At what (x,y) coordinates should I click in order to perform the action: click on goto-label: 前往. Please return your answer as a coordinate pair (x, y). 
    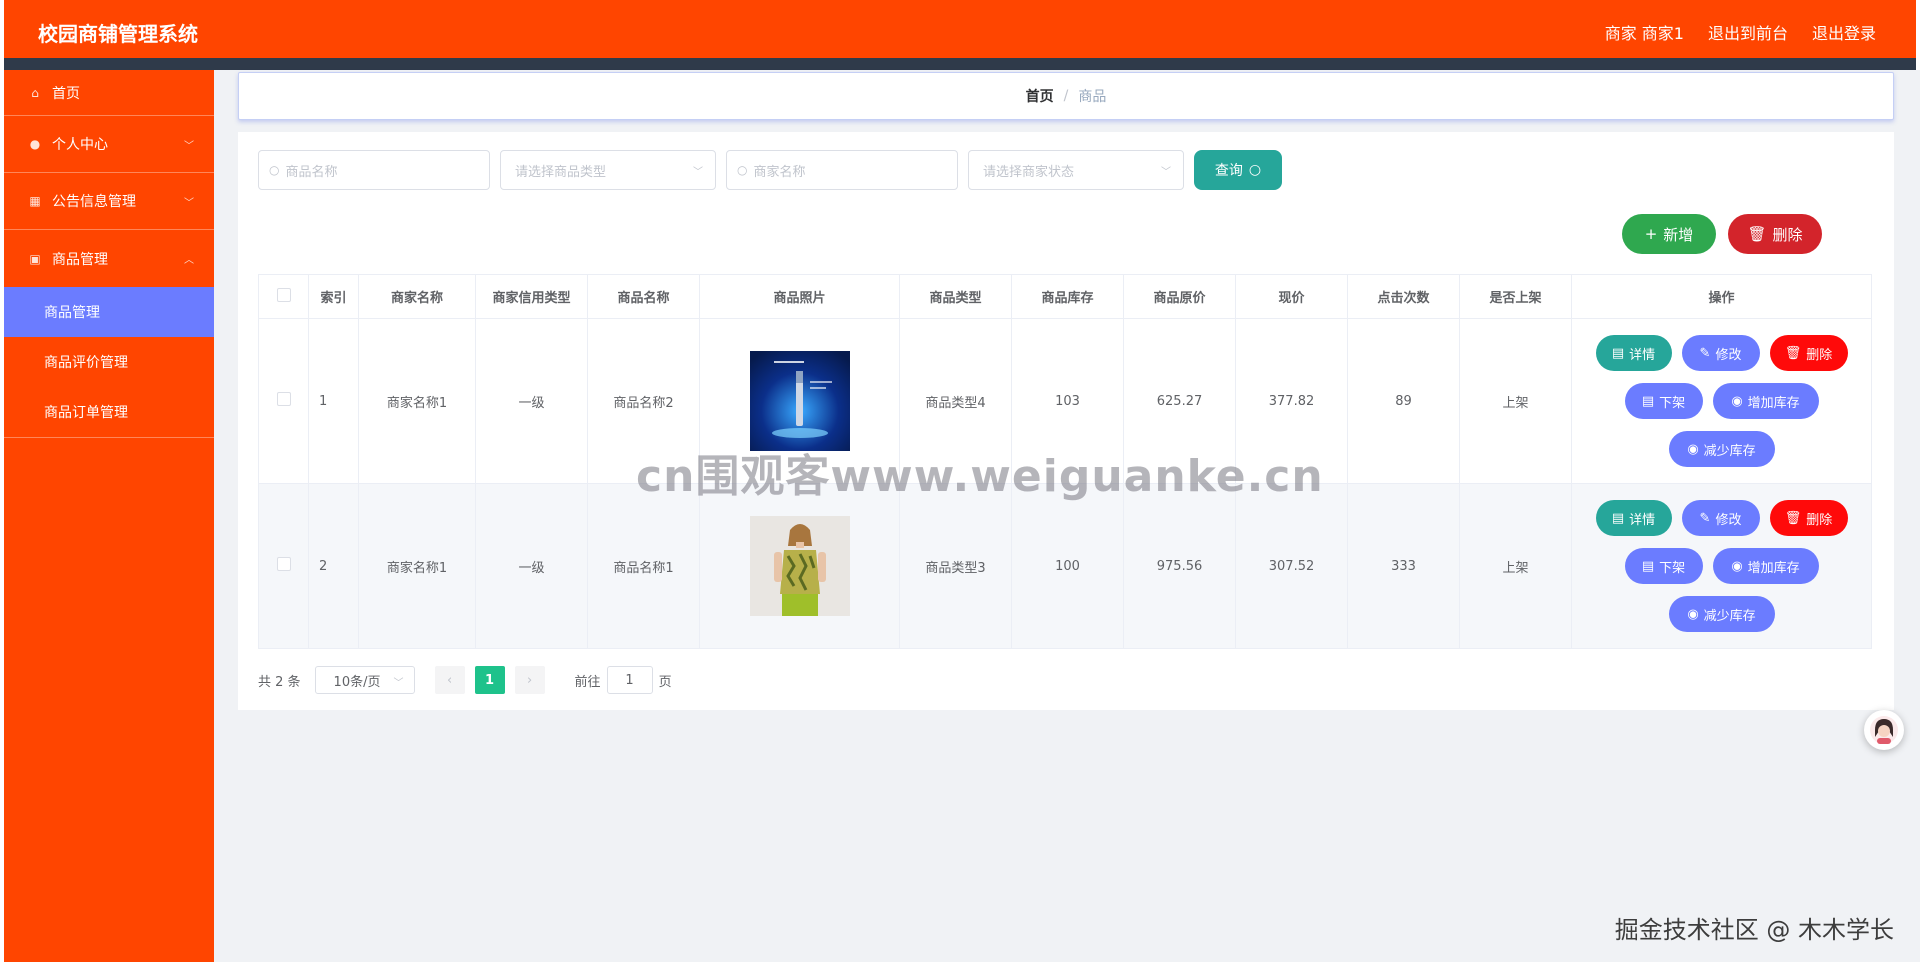
    Looking at the image, I should click on (587, 682).